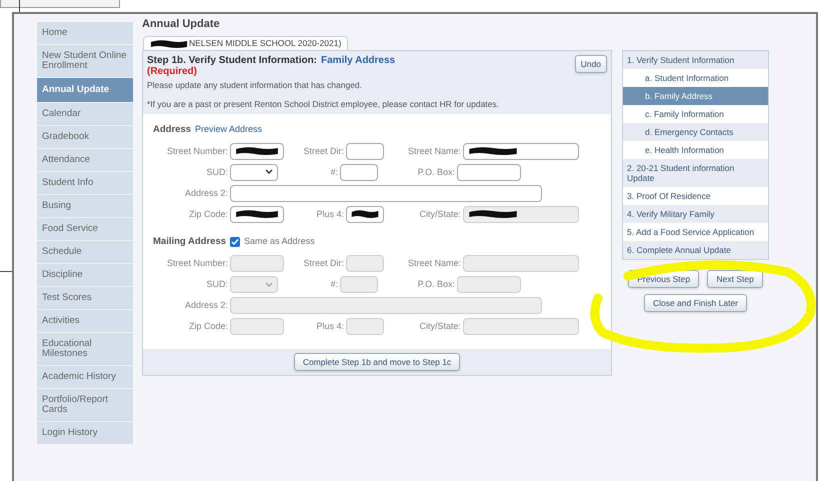 This screenshot has height=481, width=827. Describe the element at coordinates (323, 104) in the screenshot. I see `hr-note: *If you are a past or present Renton School District employee, please contact HR for updates.` at that location.